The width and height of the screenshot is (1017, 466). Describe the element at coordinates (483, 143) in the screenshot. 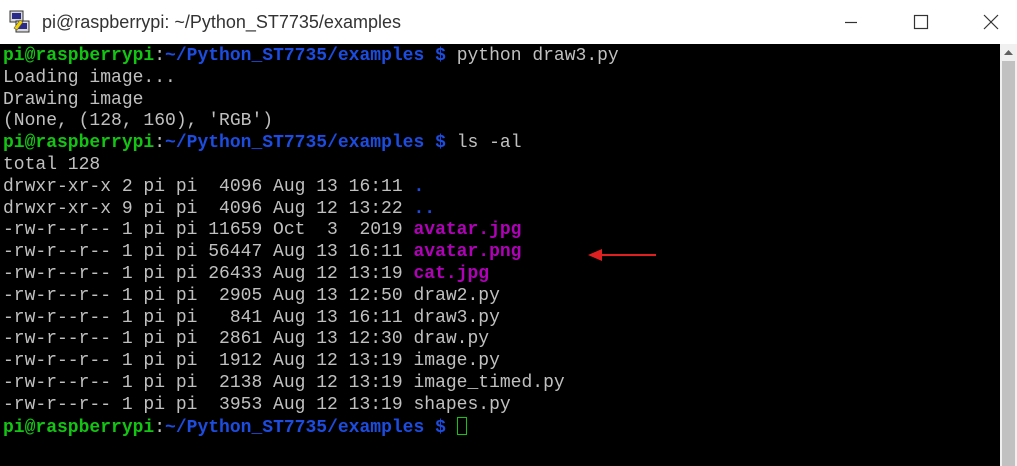

I see `command-text: ls -al` at that location.